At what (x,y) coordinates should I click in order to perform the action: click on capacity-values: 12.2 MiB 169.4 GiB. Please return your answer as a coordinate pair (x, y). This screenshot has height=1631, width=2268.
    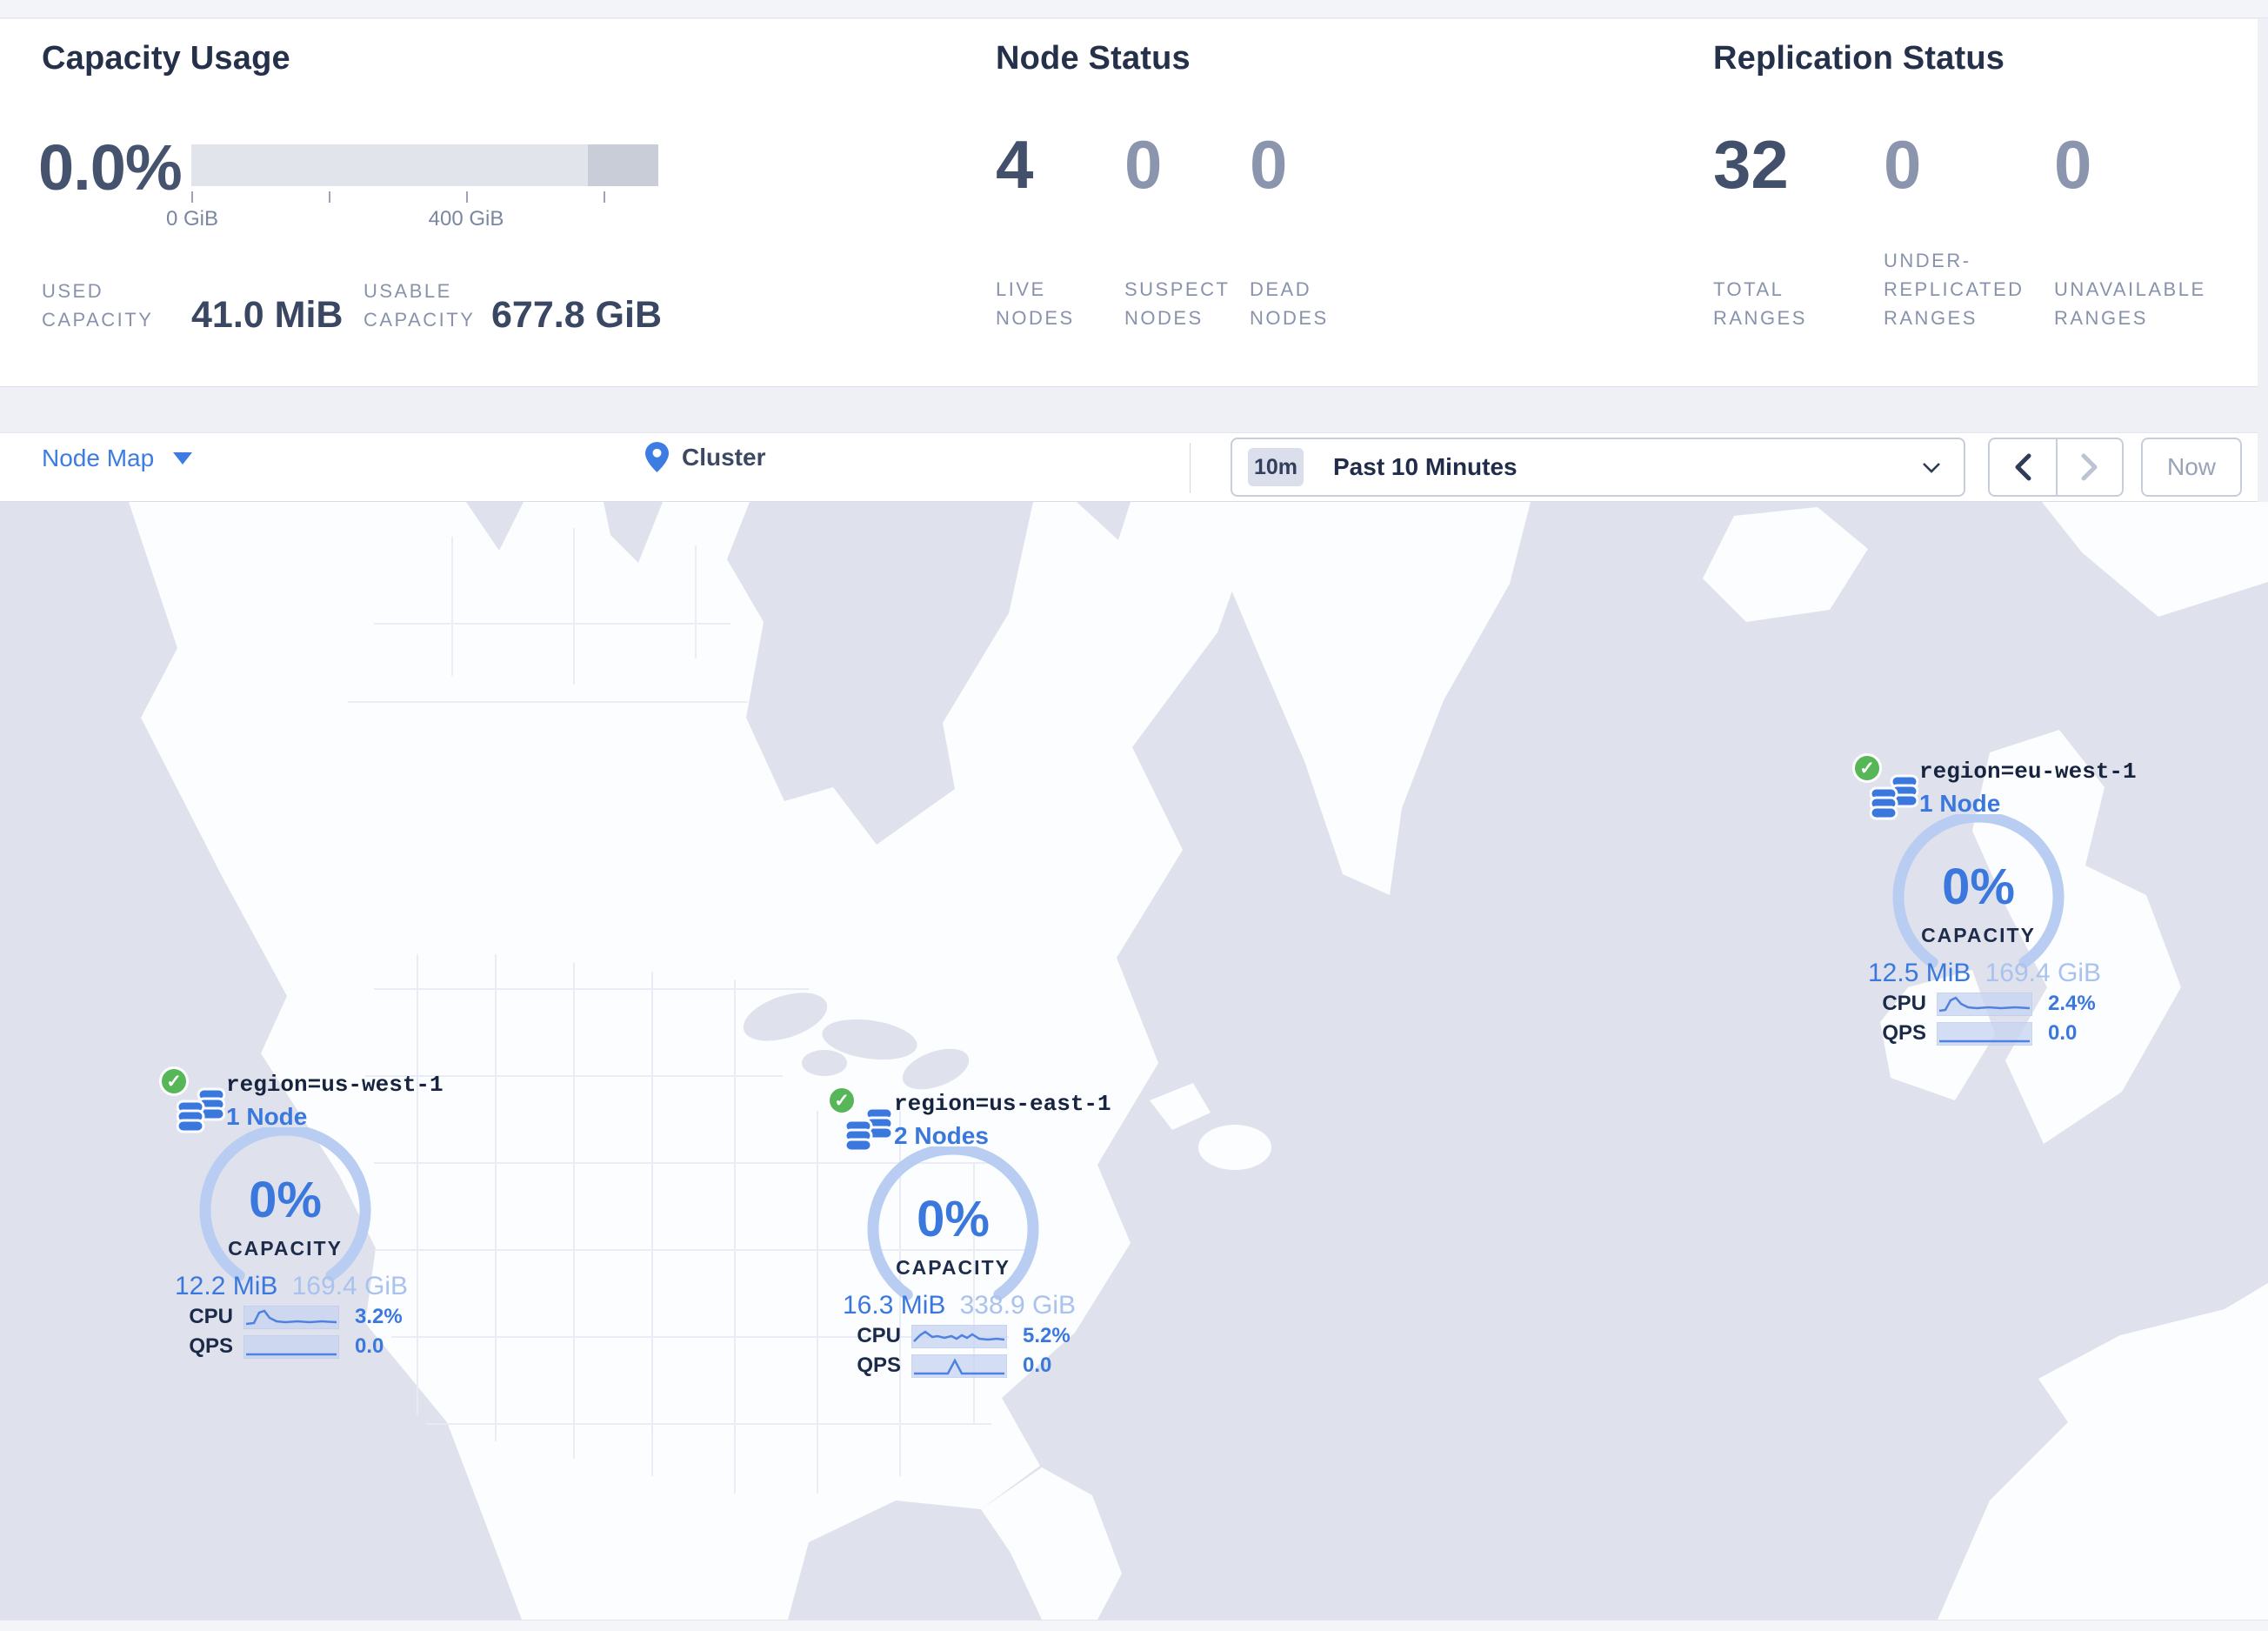
    Looking at the image, I should click on (291, 1286).